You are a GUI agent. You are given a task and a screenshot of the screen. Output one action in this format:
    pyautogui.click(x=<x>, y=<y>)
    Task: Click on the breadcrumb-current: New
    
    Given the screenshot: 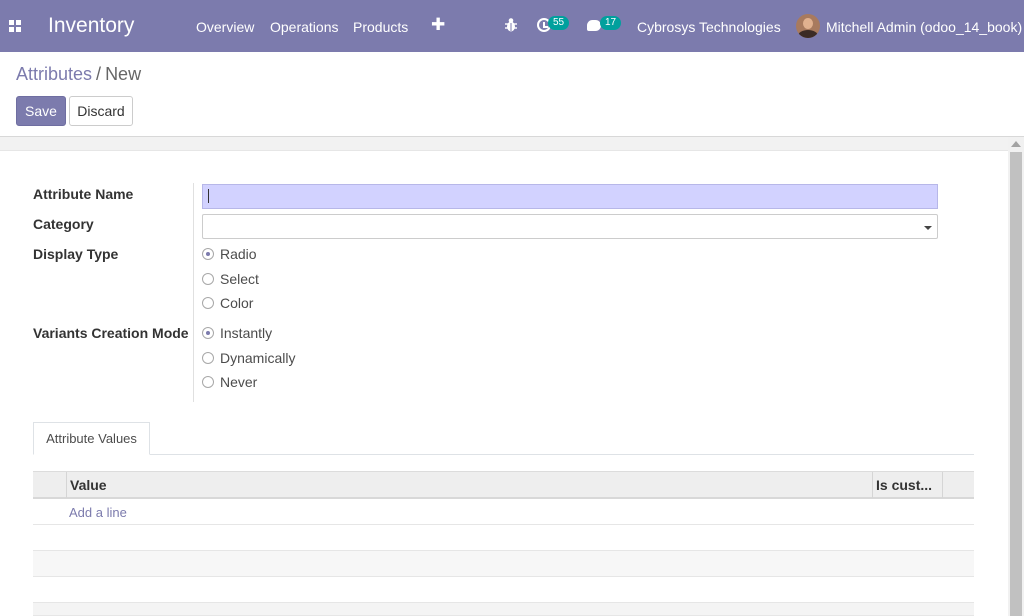 What is the action you would take?
    pyautogui.click(x=123, y=74)
    